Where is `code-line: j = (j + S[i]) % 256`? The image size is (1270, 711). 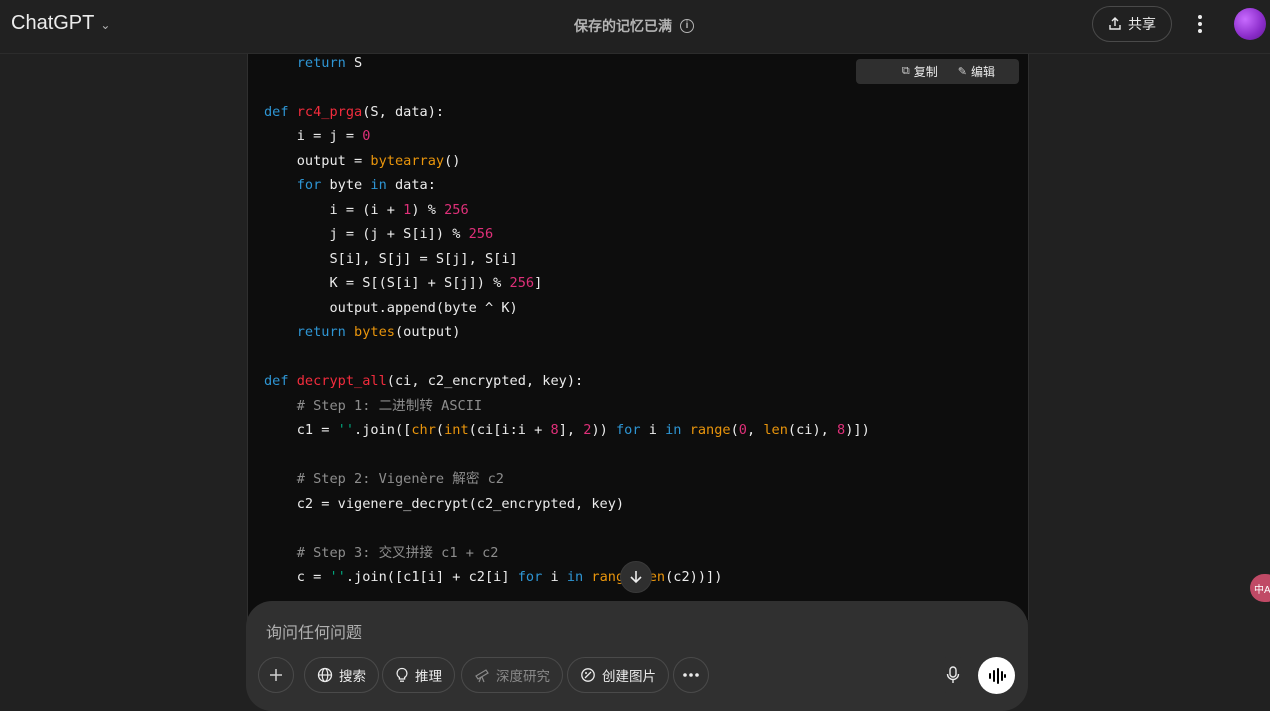 code-line: j = (j + S[i]) % 256 is located at coordinates (379, 234).